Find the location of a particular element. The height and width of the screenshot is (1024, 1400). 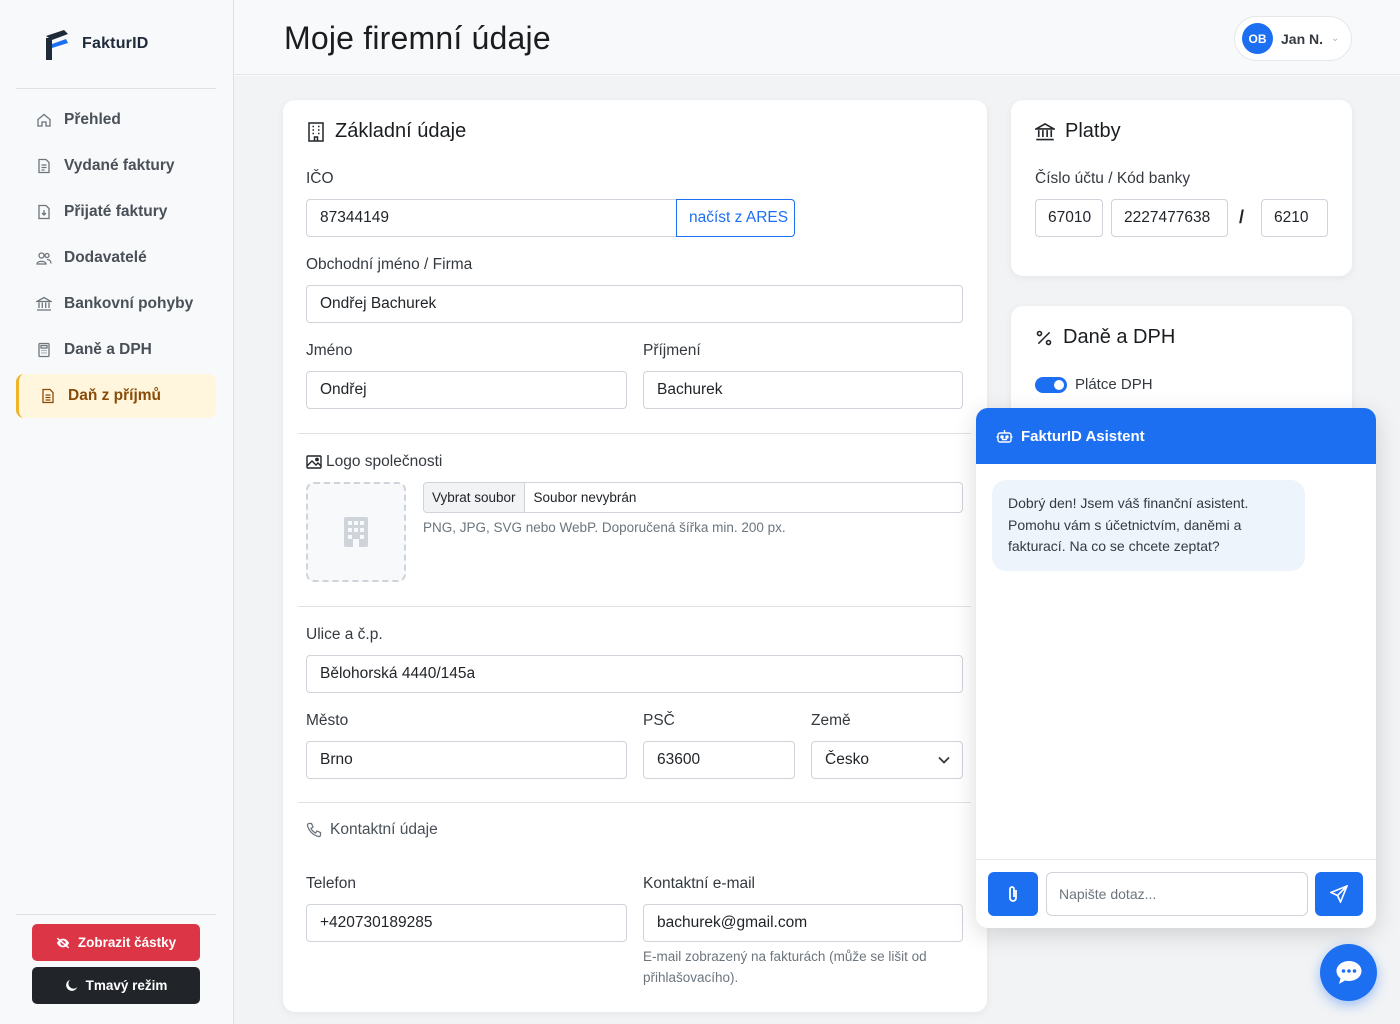

account-number-input: 2227477638 is located at coordinates (1169, 218).